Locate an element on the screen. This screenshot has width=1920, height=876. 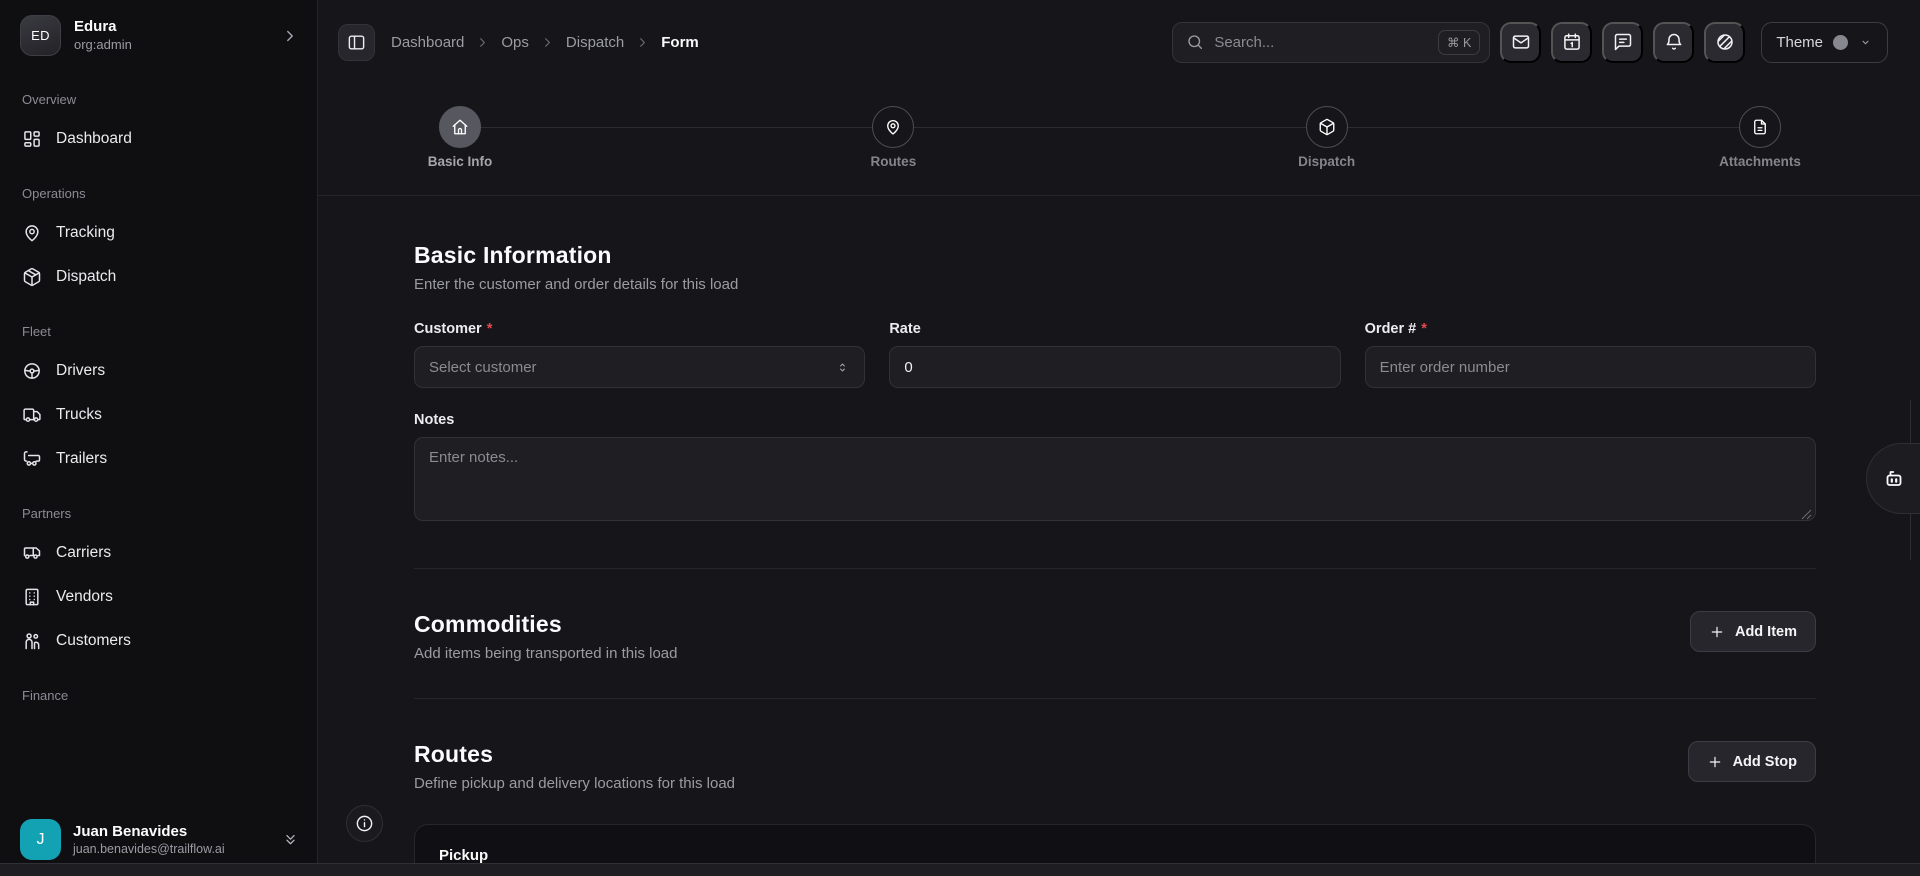
step-basic-info: Basic Info is located at coordinates (460, 137).